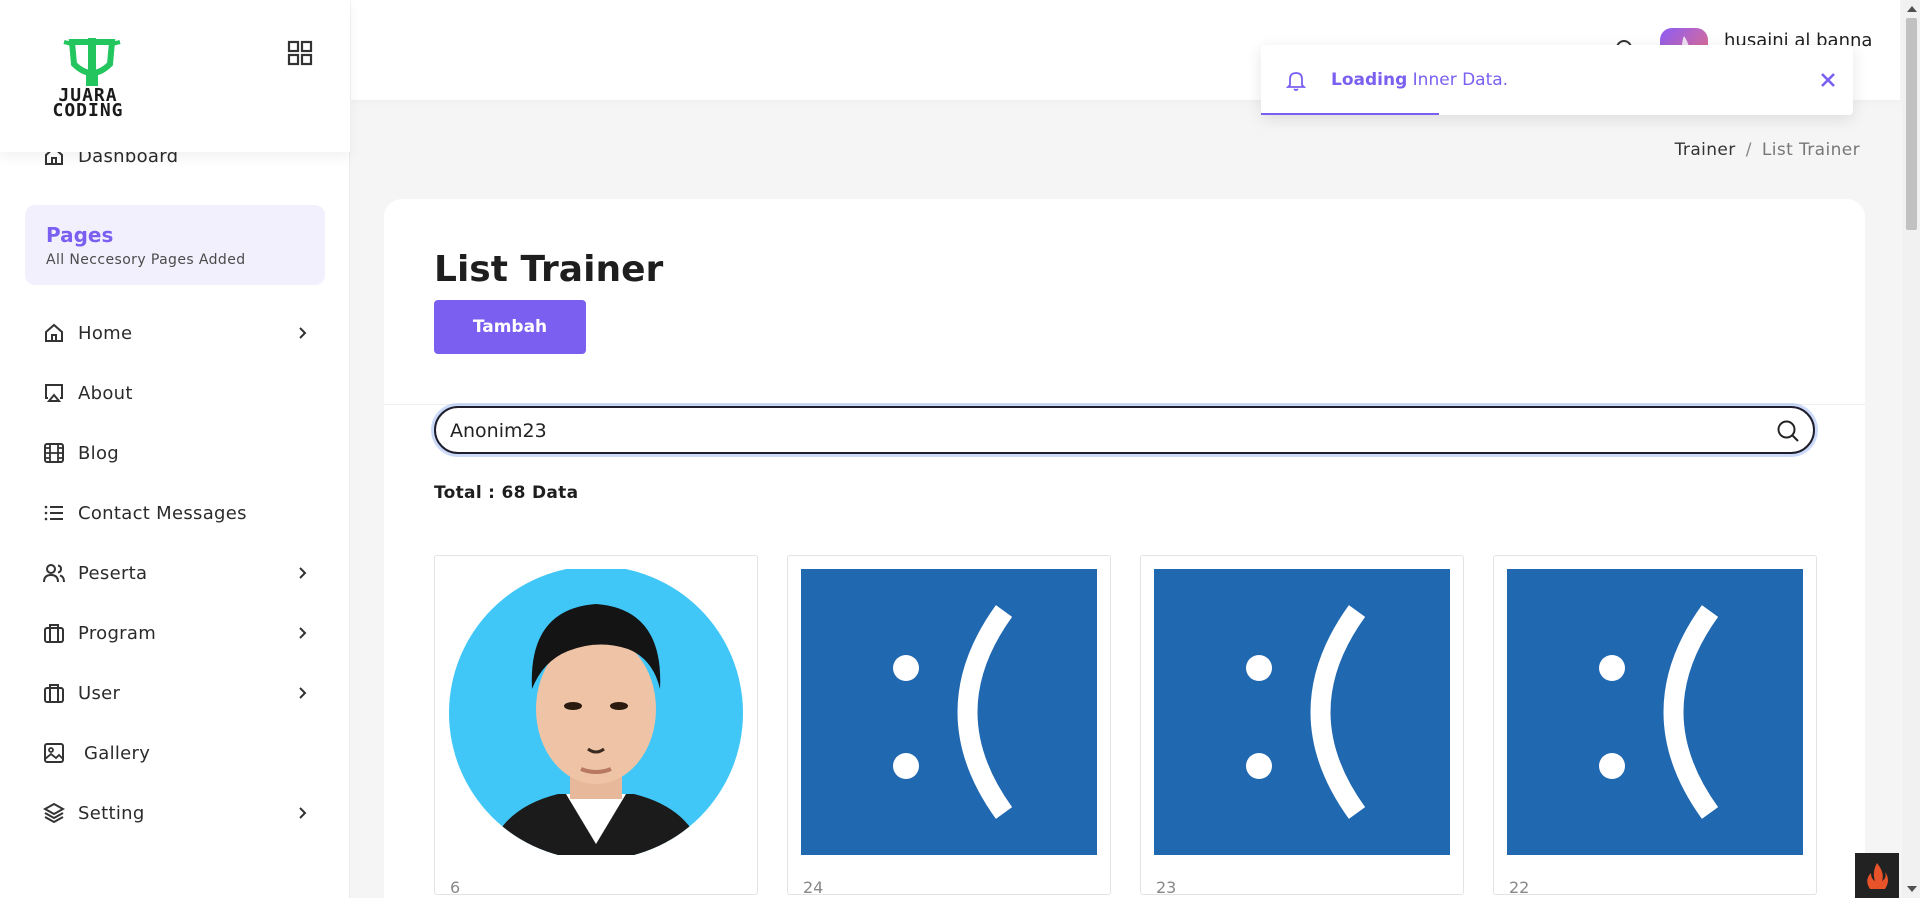  What do you see at coordinates (300, 53) in the screenshot?
I see `grid-icon` at bounding box center [300, 53].